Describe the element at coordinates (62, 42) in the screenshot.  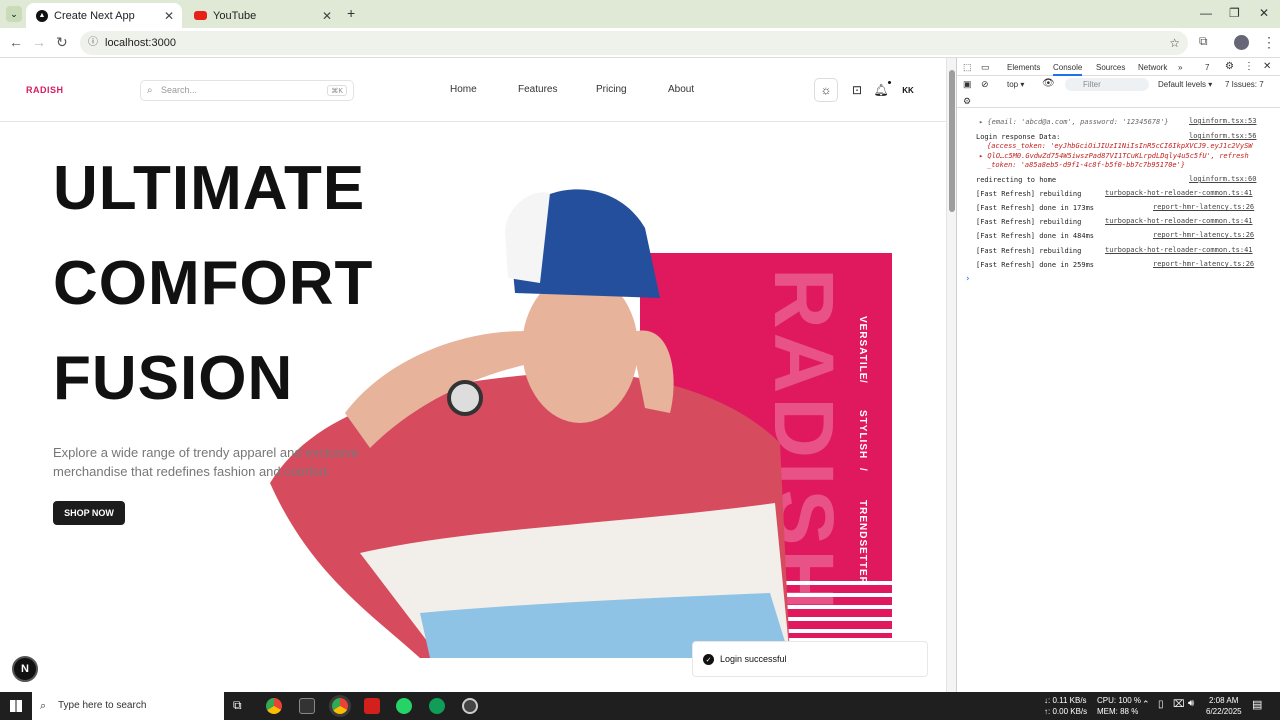
I see `reload-icon: ↻` at that location.